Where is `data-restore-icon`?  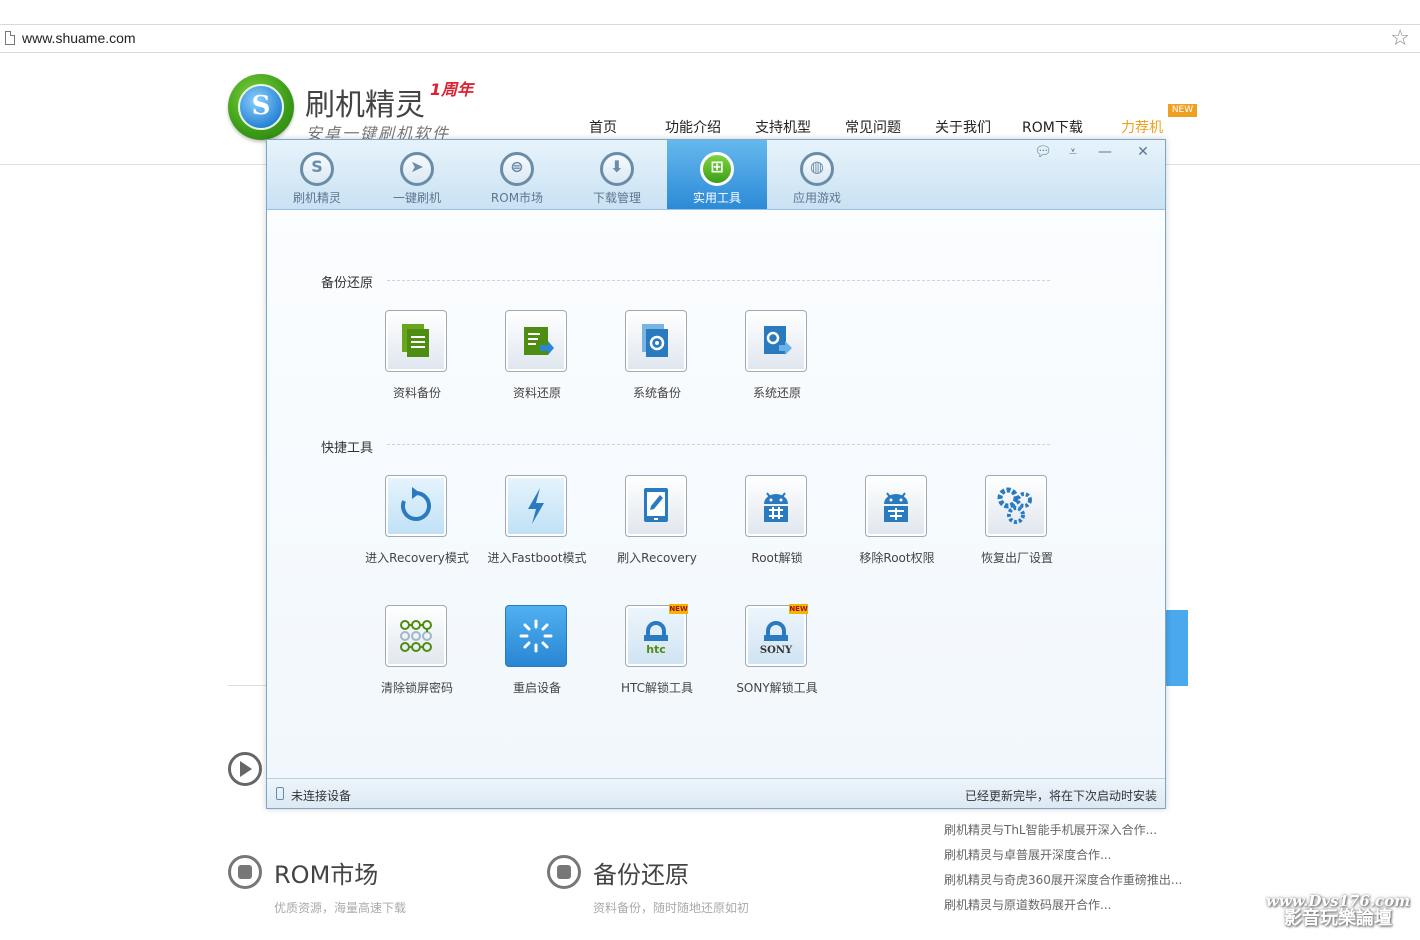
data-restore-icon is located at coordinates (536, 341).